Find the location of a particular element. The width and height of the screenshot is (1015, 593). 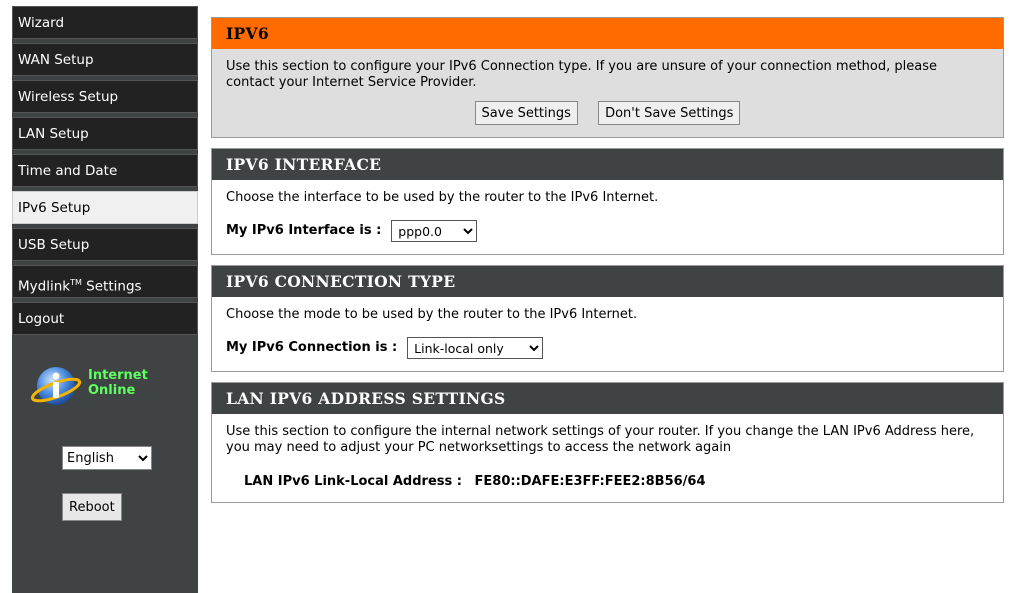

ipv6-section-title: IPV6 is located at coordinates (607, 33).